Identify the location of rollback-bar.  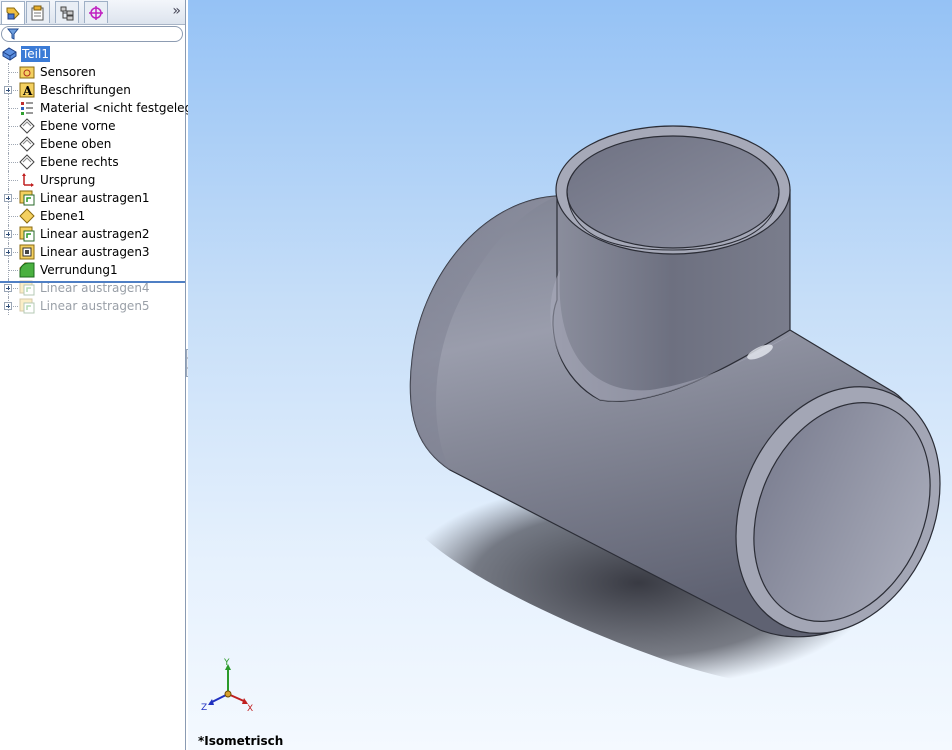
(92, 282).